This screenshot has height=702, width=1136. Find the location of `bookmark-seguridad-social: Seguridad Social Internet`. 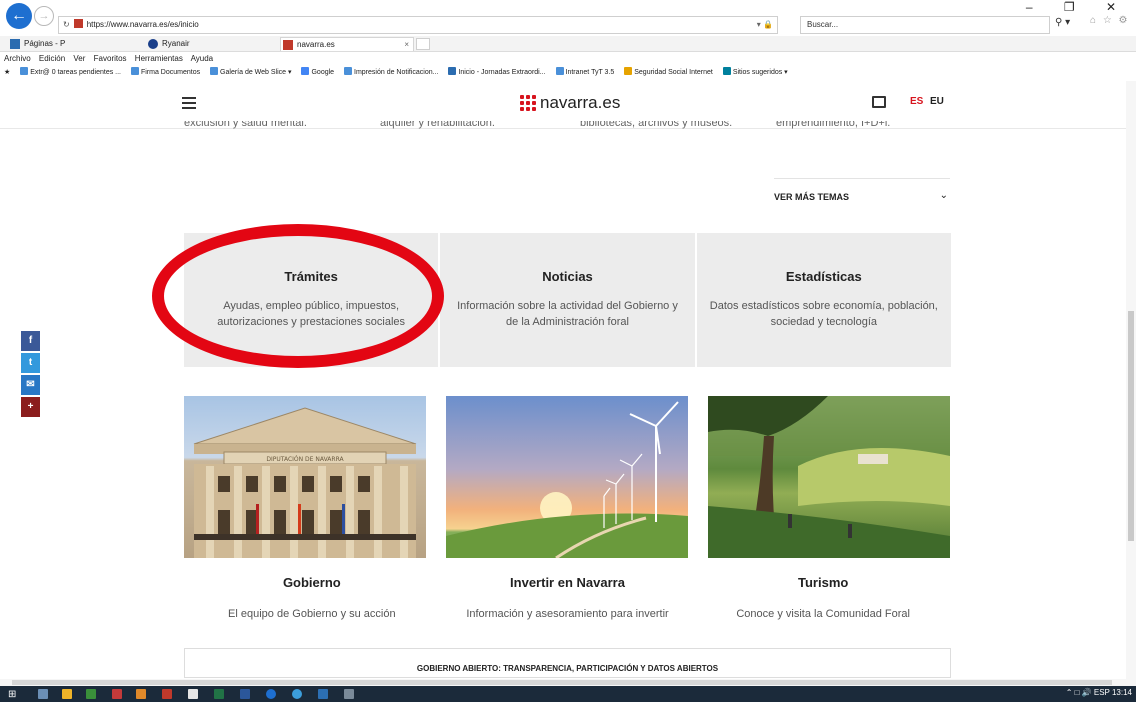

bookmark-seguridad-social: Seguridad Social Internet is located at coordinates (668, 71).